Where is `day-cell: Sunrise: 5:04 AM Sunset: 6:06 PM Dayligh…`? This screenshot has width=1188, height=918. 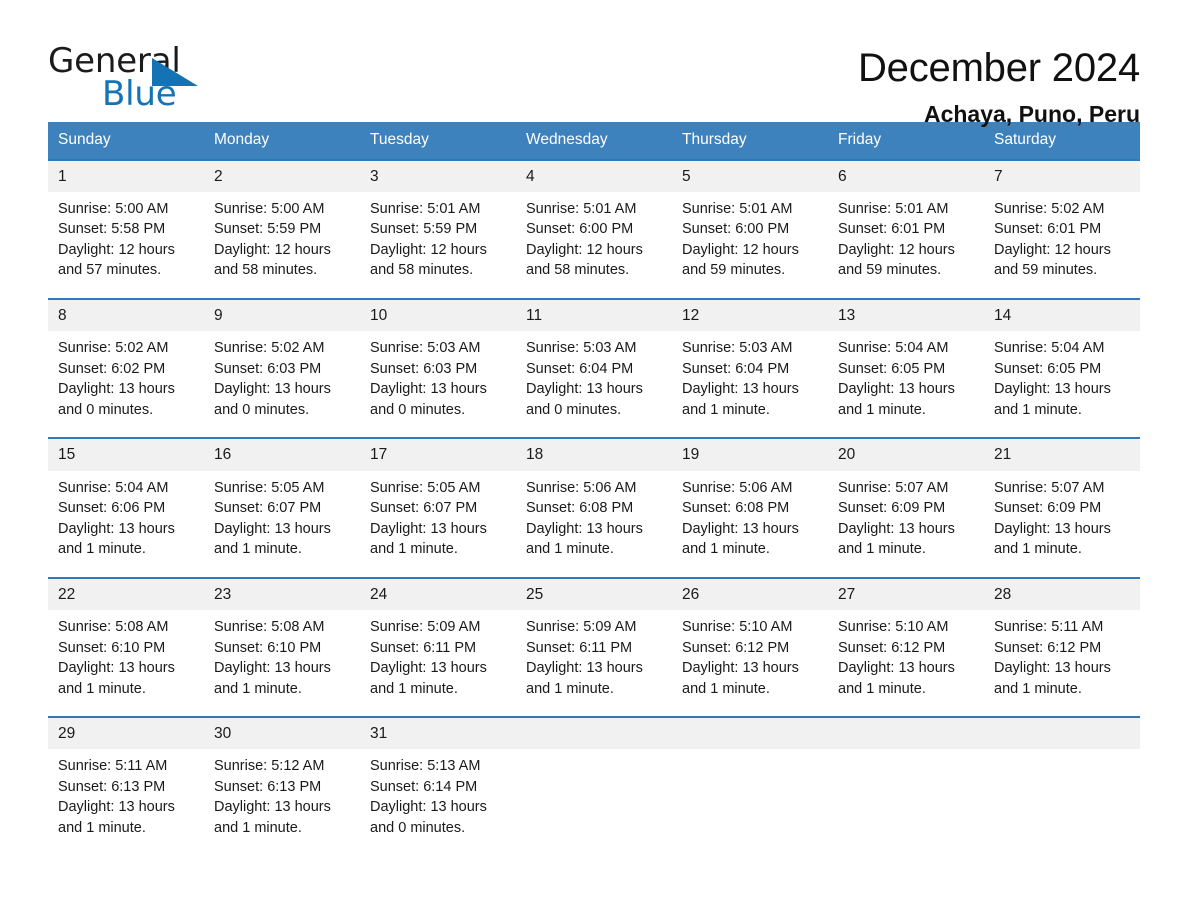
day-cell: Sunrise: 5:04 AM Sunset: 6:06 PM Dayligh… is located at coordinates (126, 524).